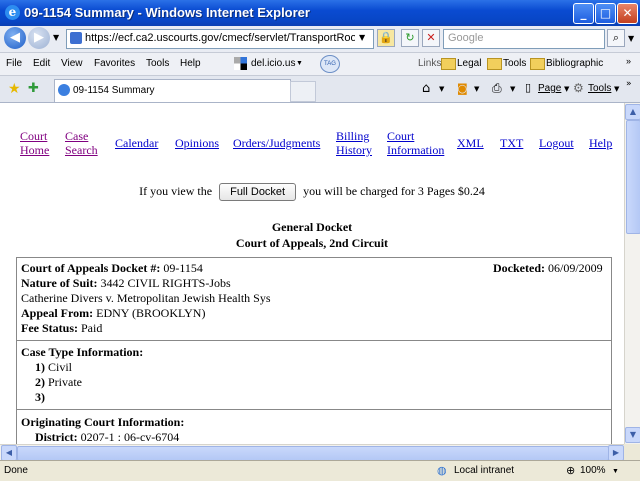 This screenshot has height=481, width=640. I want to click on nature-label: Nature of Suit:, so click(59, 283).